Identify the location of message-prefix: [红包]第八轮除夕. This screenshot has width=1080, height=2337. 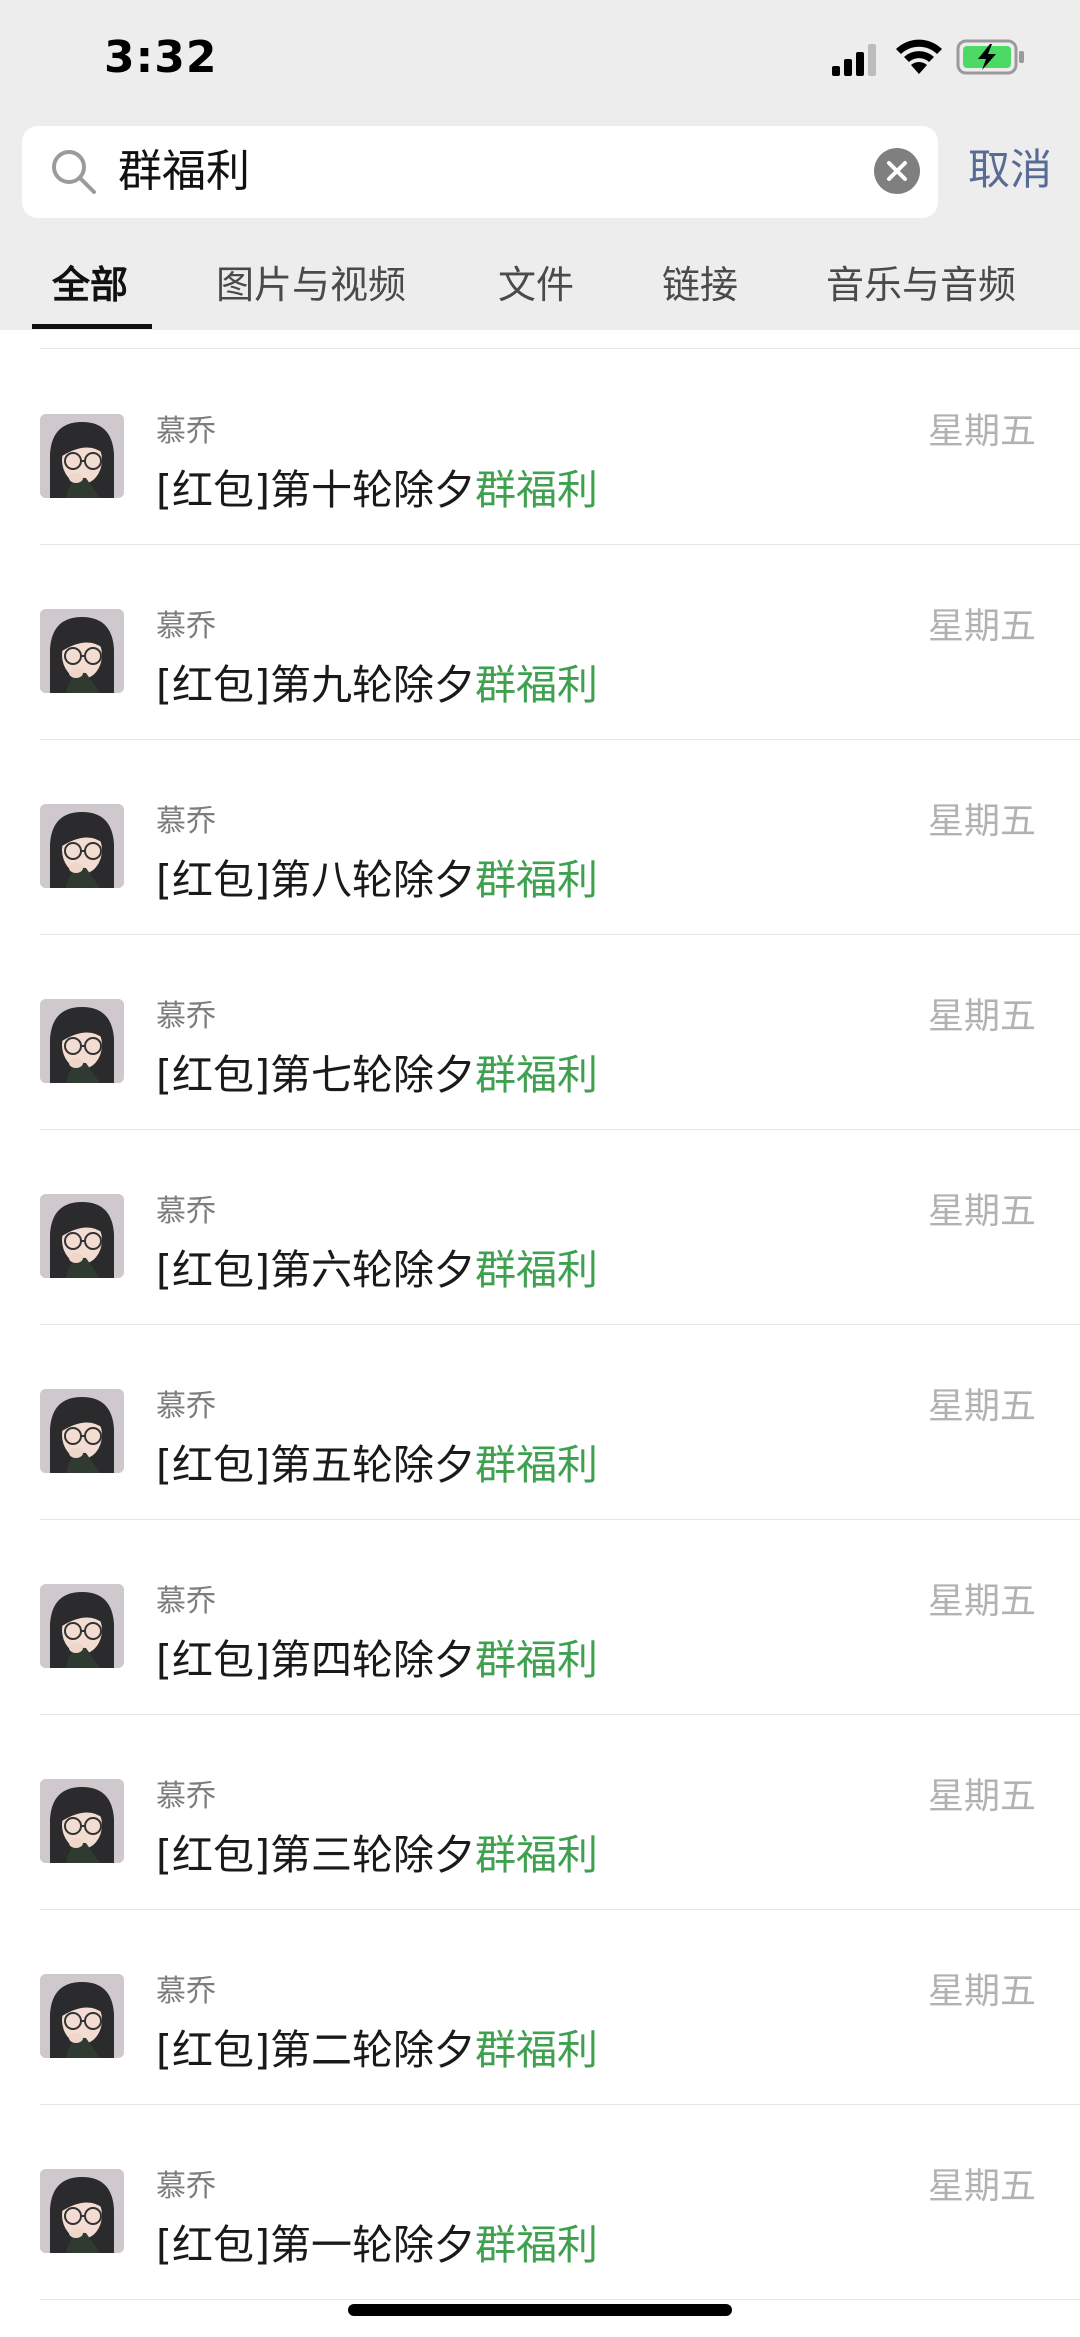
(315, 880).